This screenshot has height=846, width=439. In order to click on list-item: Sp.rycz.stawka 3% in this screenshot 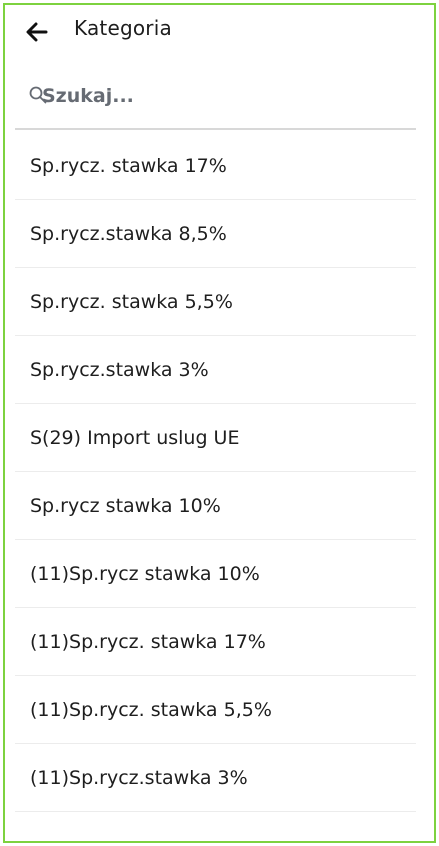, I will do `click(215, 370)`.